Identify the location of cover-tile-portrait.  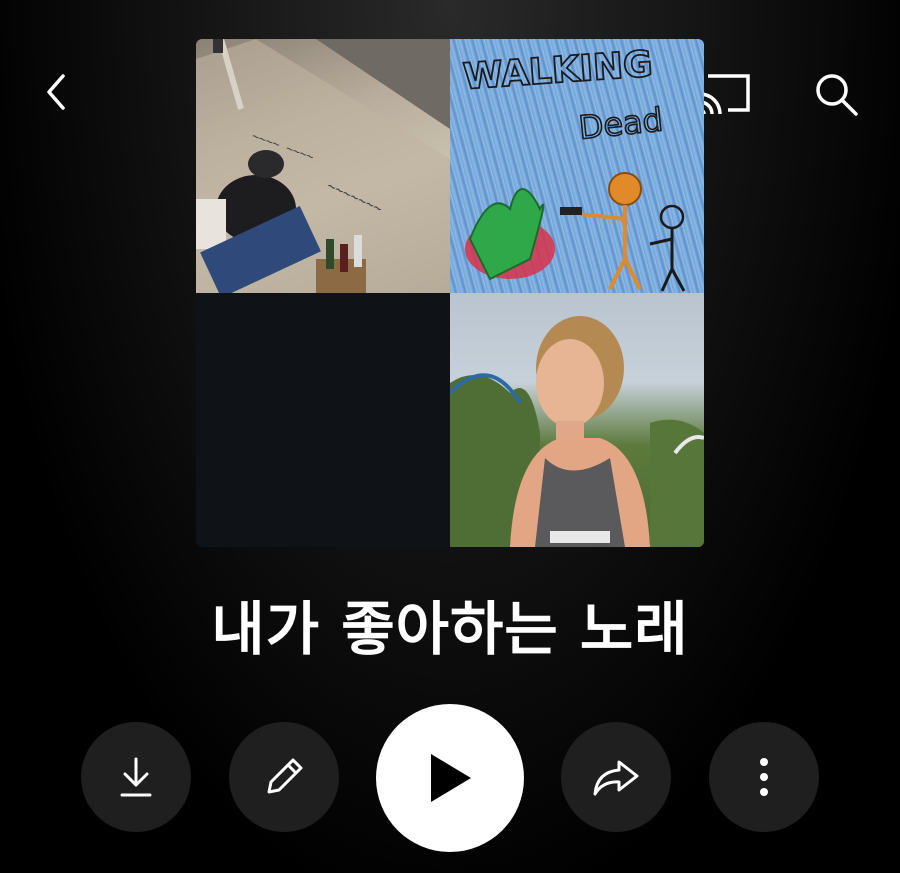
(577, 420).